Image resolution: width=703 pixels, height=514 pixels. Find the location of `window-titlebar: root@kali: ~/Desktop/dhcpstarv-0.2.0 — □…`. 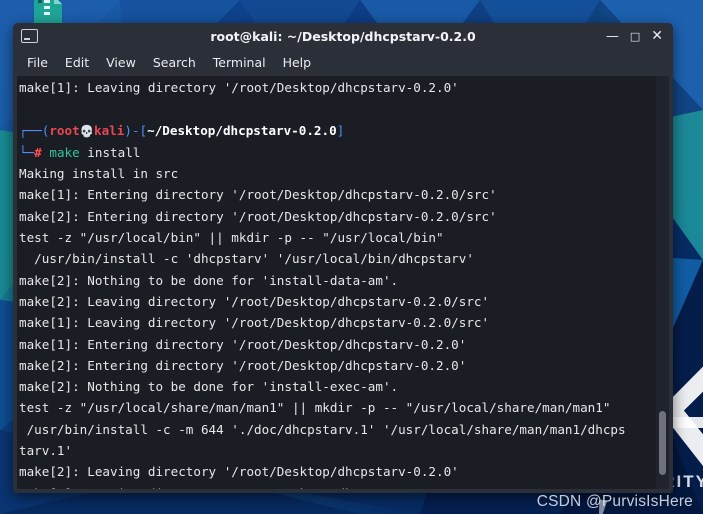

window-titlebar: root@kali: ~/Desktop/dhcpstarv-0.2.0 — □… is located at coordinates (343, 36).